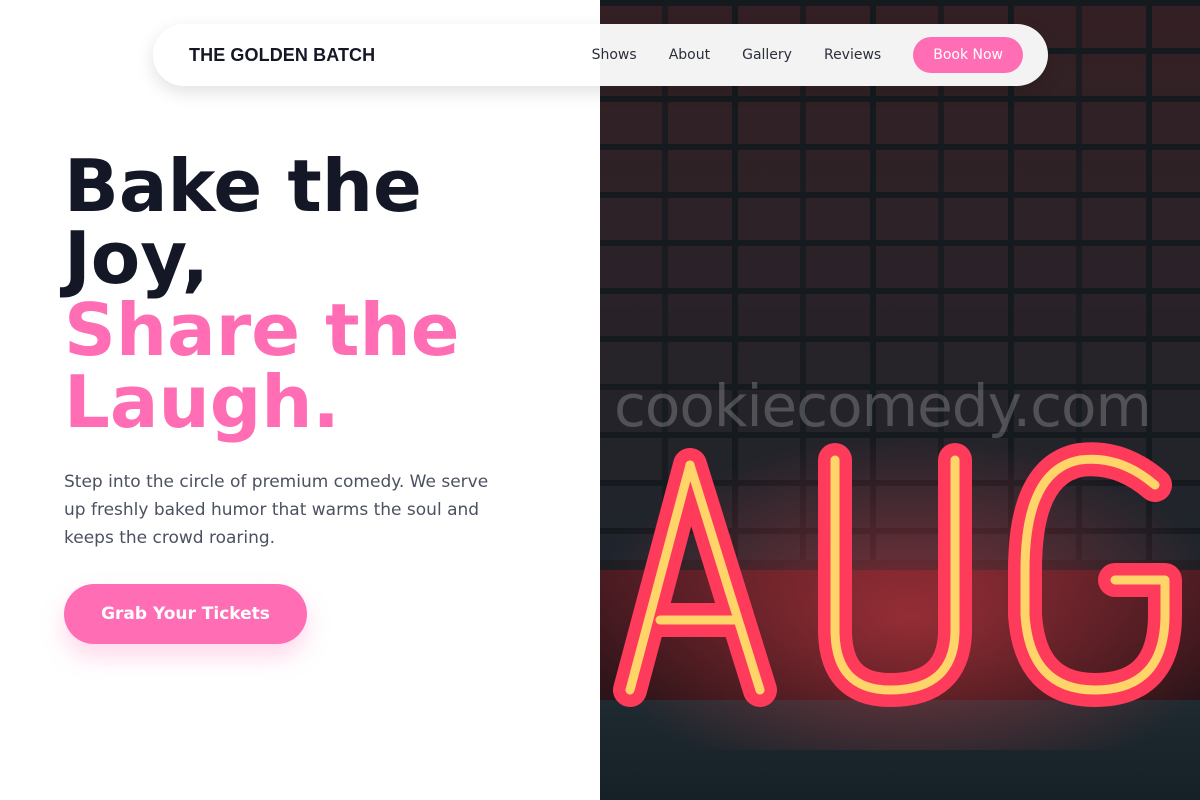  What do you see at coordinates (185, 614) in the screenshot?
I see `grab-tickets-button: Grab Your Tickets` at bounding box center [185, 614].